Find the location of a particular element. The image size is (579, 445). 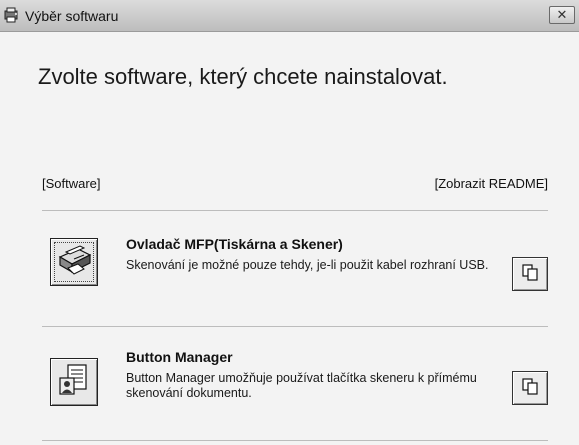

section-divider is located at coordinates (295, 210).